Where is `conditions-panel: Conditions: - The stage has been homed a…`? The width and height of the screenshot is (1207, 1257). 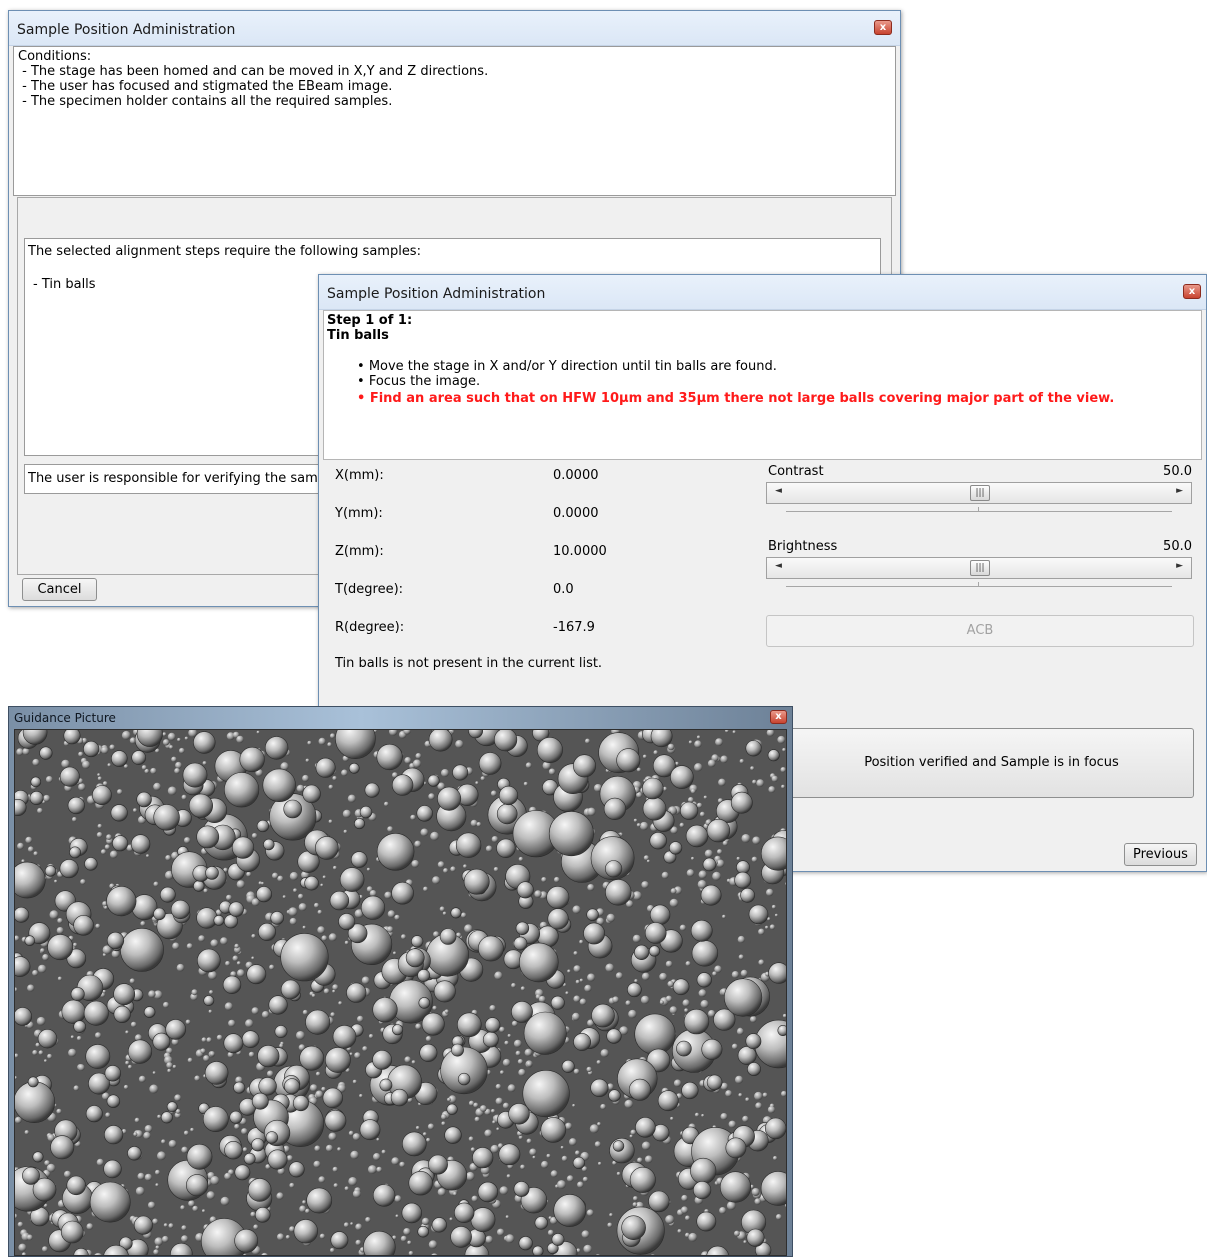
conditions-panel: Conditions: - The stage has been homed a… is located at coordinates (454, 121).